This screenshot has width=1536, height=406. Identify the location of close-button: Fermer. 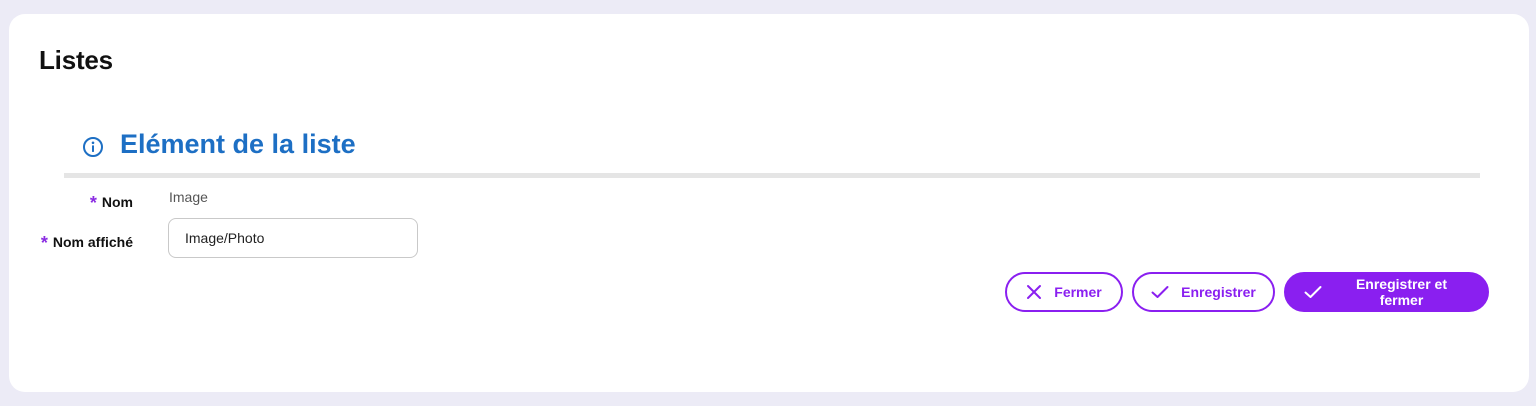
(1064, 292).